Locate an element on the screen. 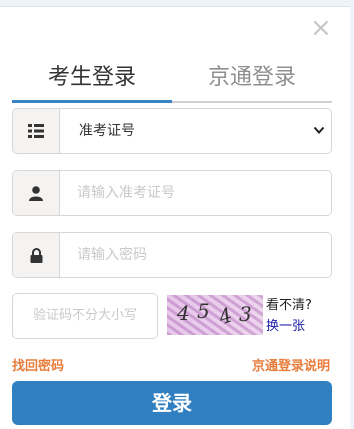 This screenshot has width=354, height=429. close-icon: × is located at coordinates (321, 28).